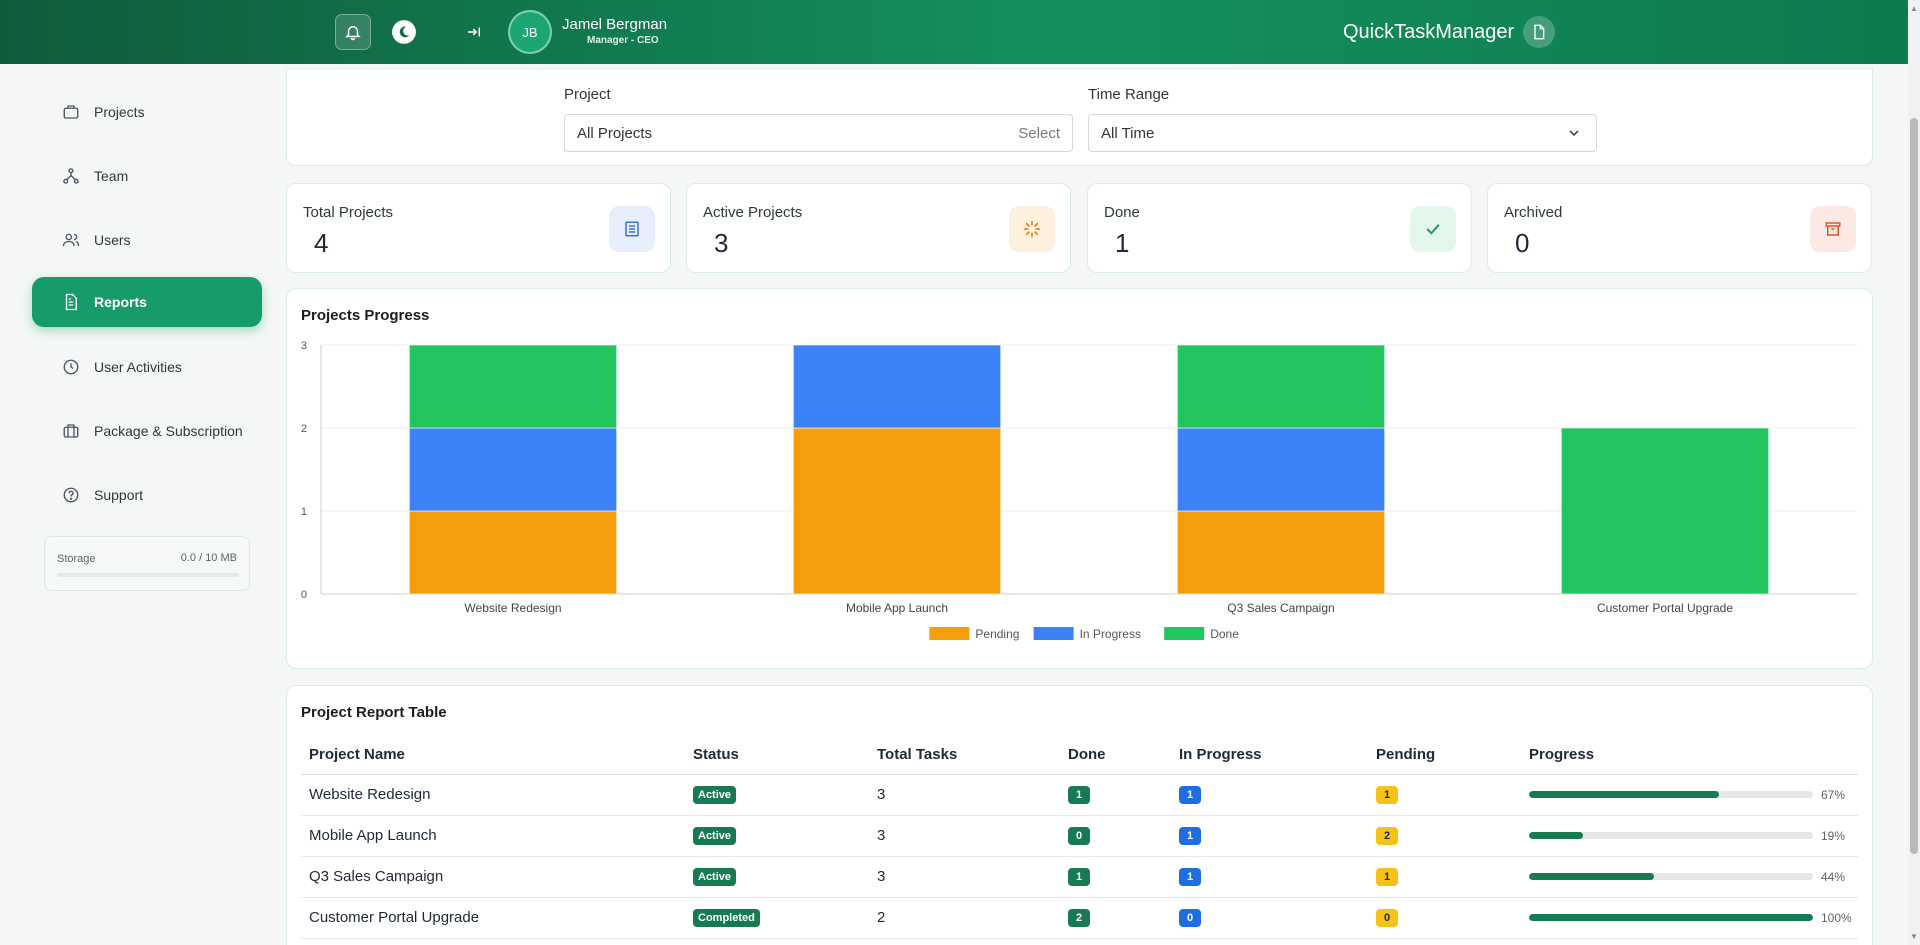 This screenshot has height=945, width=1920. Describe the element at coordinates (1039, 133) in the screenshot. I see `project-select-hint: Select` at that location.